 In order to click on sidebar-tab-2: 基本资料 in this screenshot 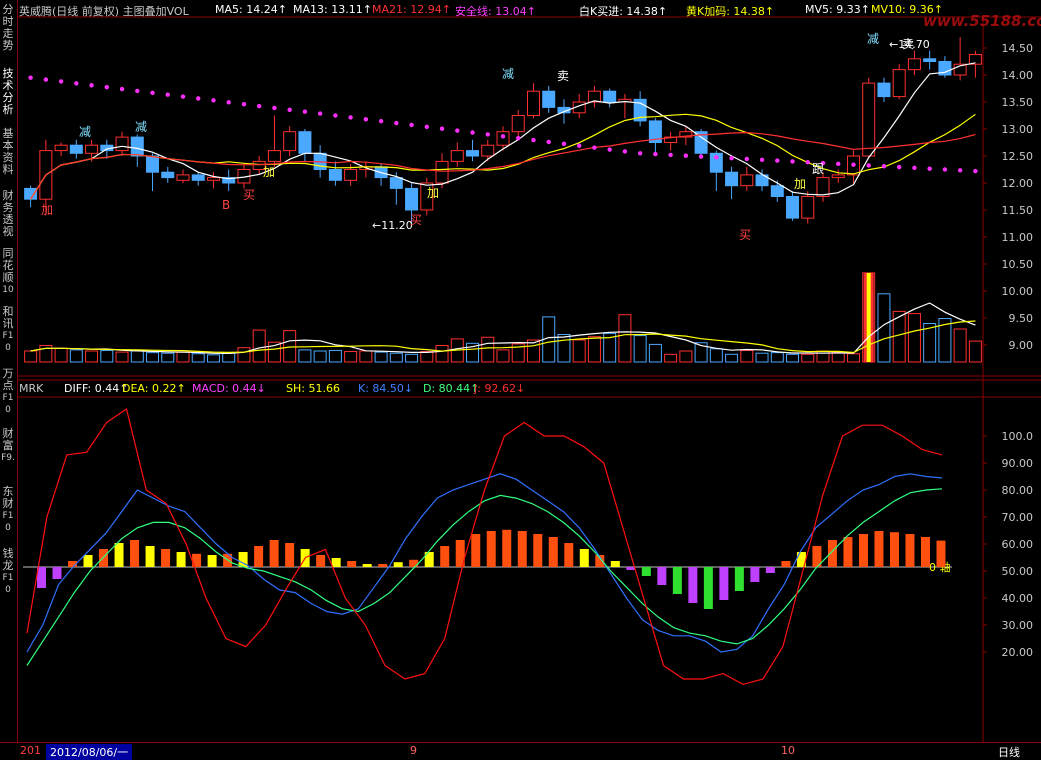, I will do `click(8, 152)`.